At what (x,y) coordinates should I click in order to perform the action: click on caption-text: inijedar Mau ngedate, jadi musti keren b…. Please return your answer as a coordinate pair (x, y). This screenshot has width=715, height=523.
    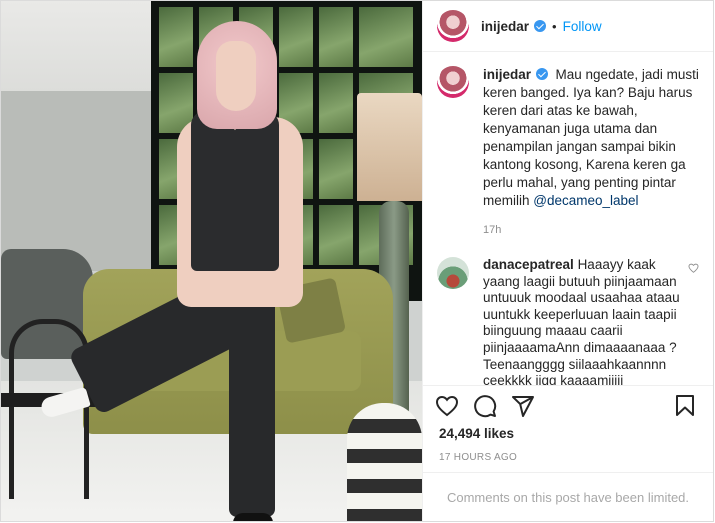
    Looking at the image, I should click on (591, 138).